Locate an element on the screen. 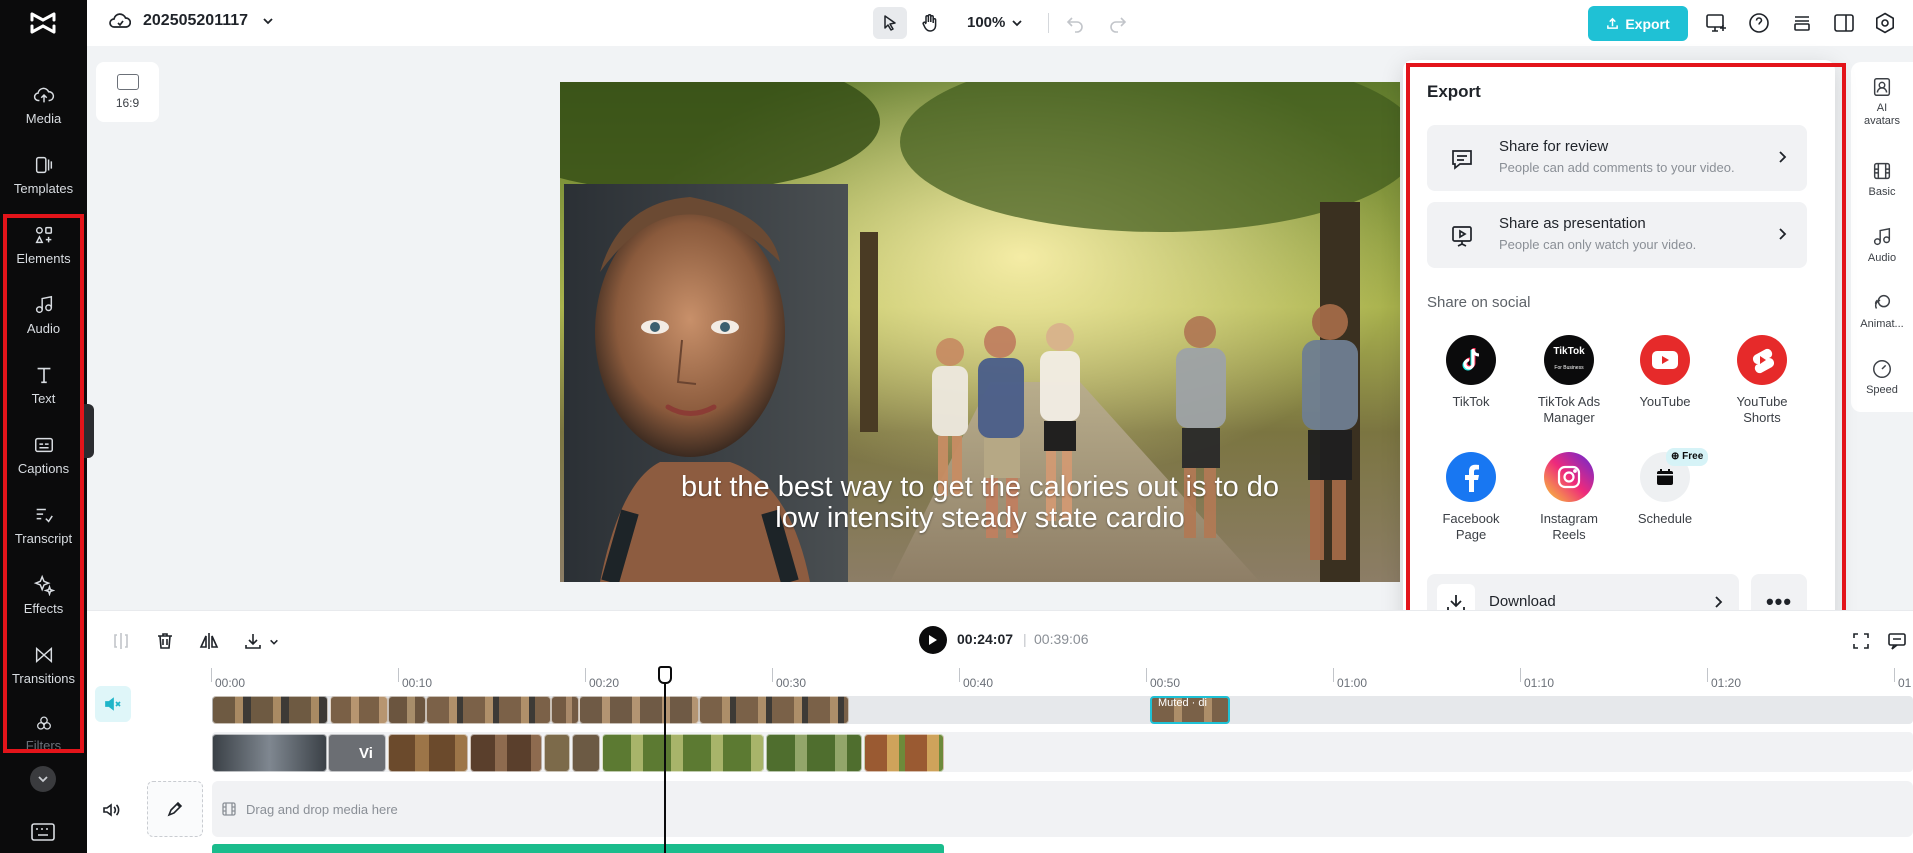 This screenshot has width=1913, height=853. capcut-logo is located at coordinates (43, 23).